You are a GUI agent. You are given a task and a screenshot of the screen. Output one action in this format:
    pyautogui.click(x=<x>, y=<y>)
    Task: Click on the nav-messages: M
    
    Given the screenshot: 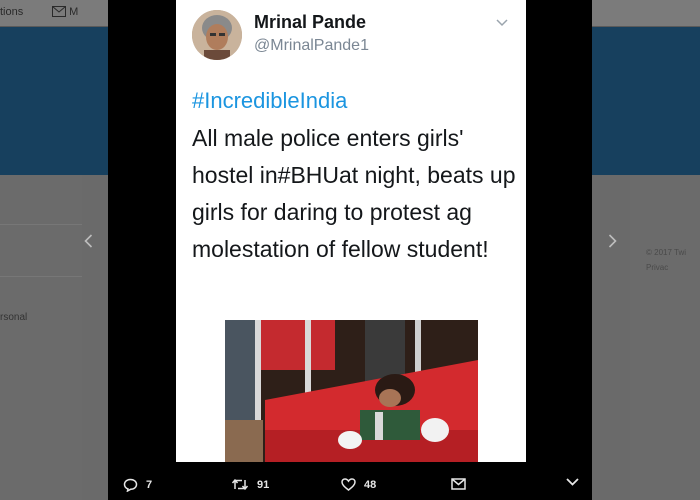 What is the action you would take?
    pyautogui.click(x=65, y=12)
    